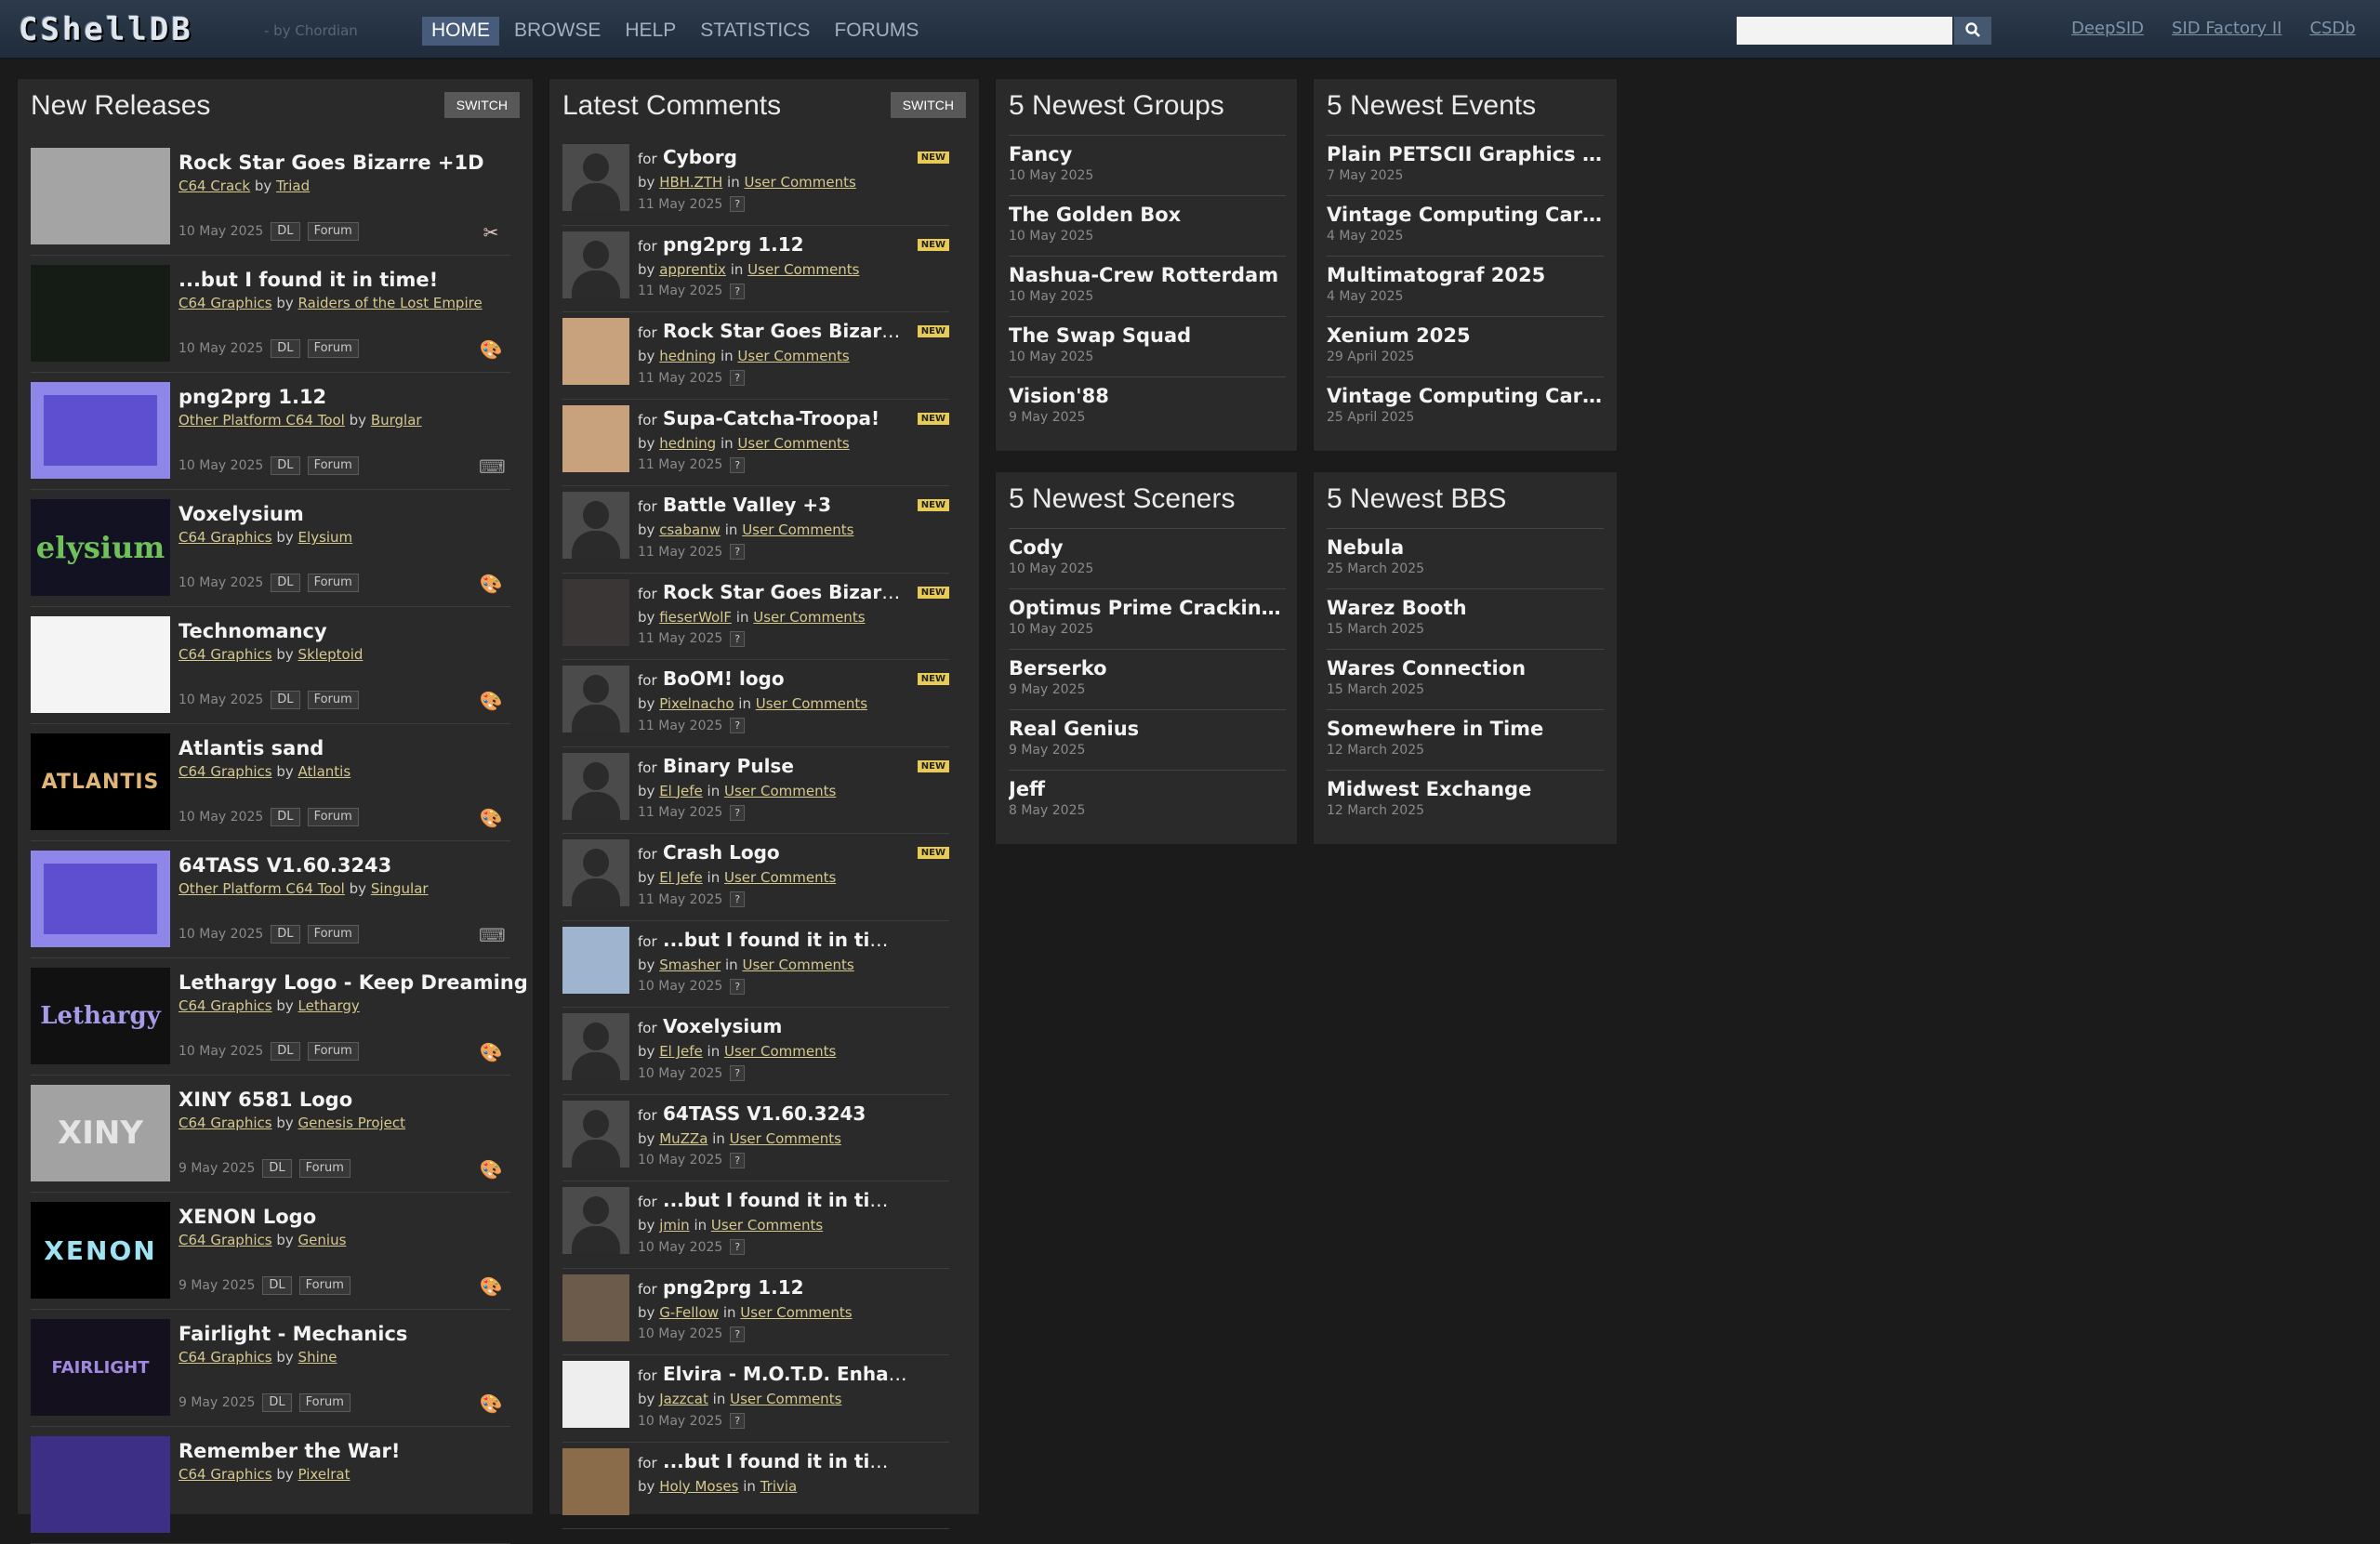 Image resolution: width=2380 pixels, height=1544 pixels. I want to click on comment-user-link: G-Fellow, so click(689, 1313).